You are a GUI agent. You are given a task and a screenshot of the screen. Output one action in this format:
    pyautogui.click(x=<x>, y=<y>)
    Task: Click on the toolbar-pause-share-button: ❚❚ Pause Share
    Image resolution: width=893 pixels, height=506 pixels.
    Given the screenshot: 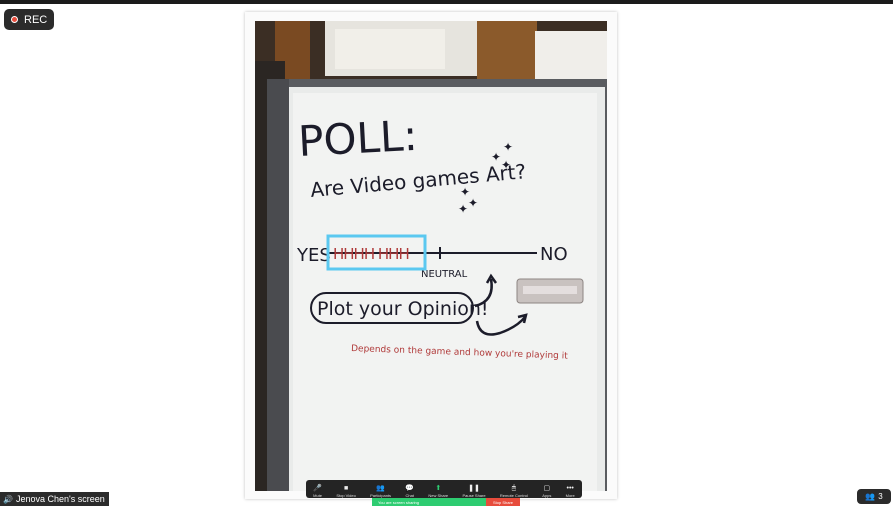 What is the action you would take?
    pyautogui.click(x=473, y=491)
    